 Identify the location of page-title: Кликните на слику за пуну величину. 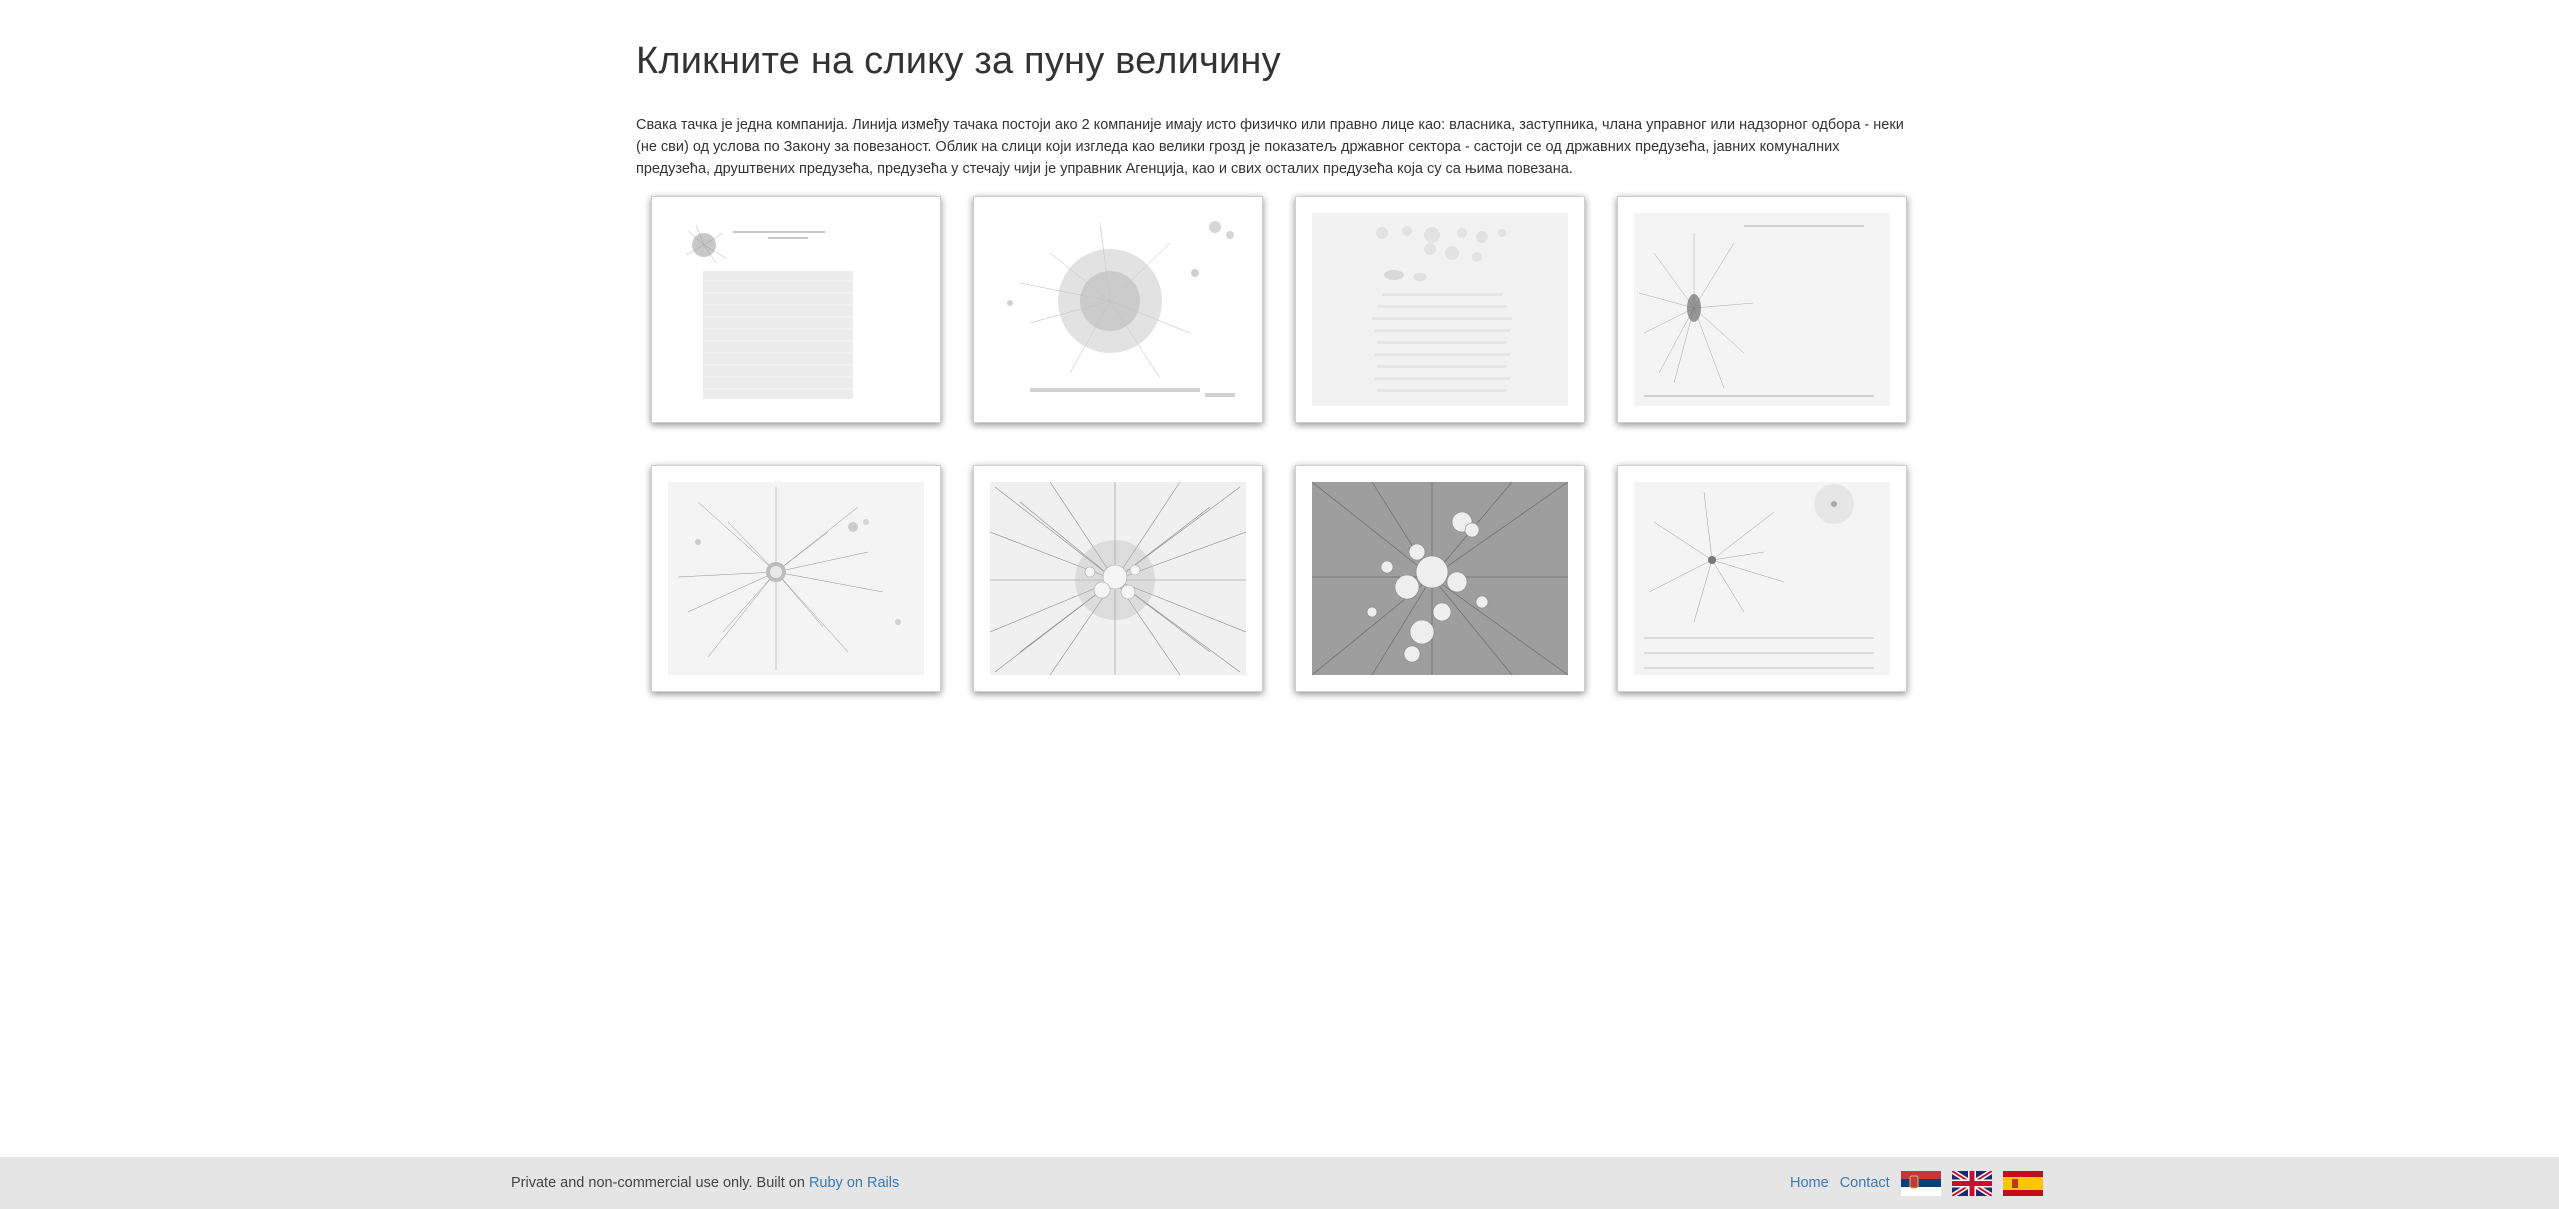
(958, 61).